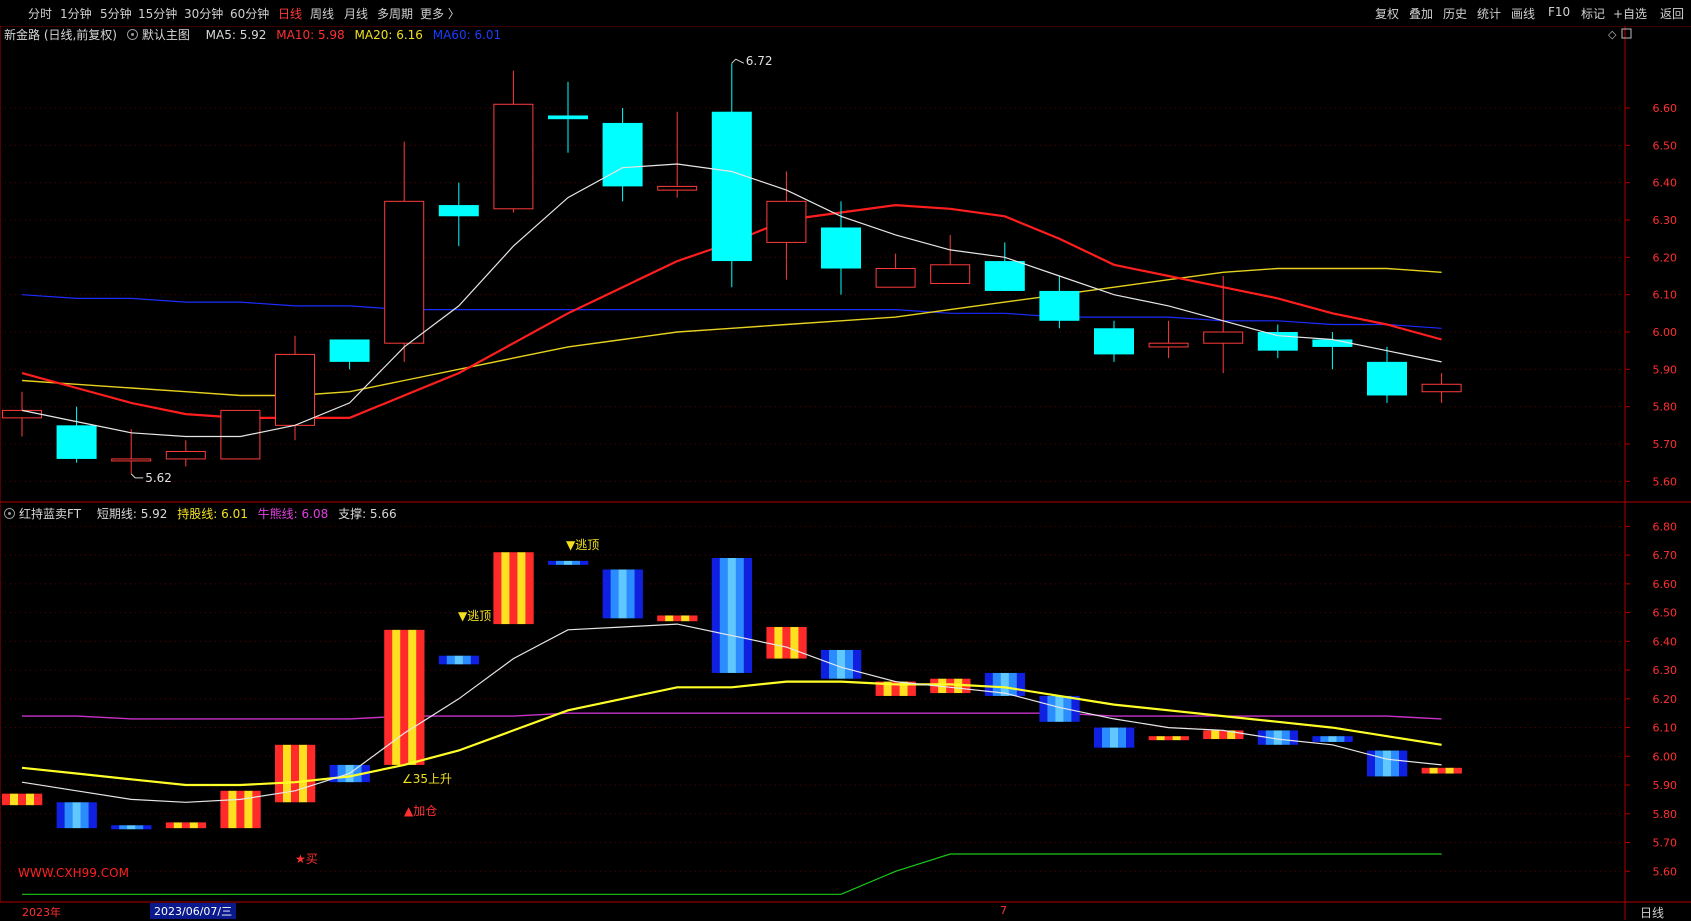 This screenshot has width=1691, height=921. Describe the element at coordinates (1665, 369) in the screenshot. I see `main-price-tick-label: 5.90` at that location.